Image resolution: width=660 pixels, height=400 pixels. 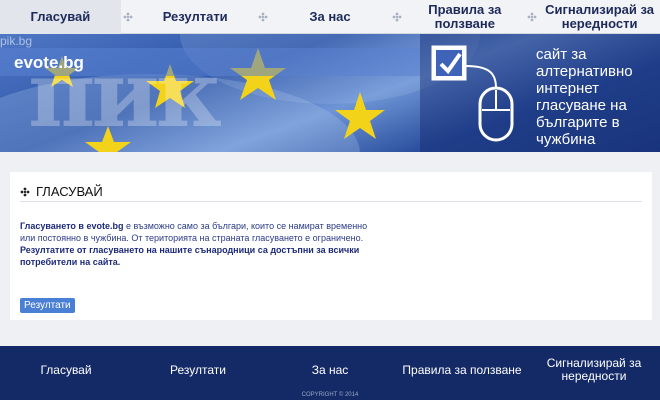 What do you see at coordinates (198, 370) in the screenshot?
I see `footer-item-results: Резултати` at bounding box center [198, 370].